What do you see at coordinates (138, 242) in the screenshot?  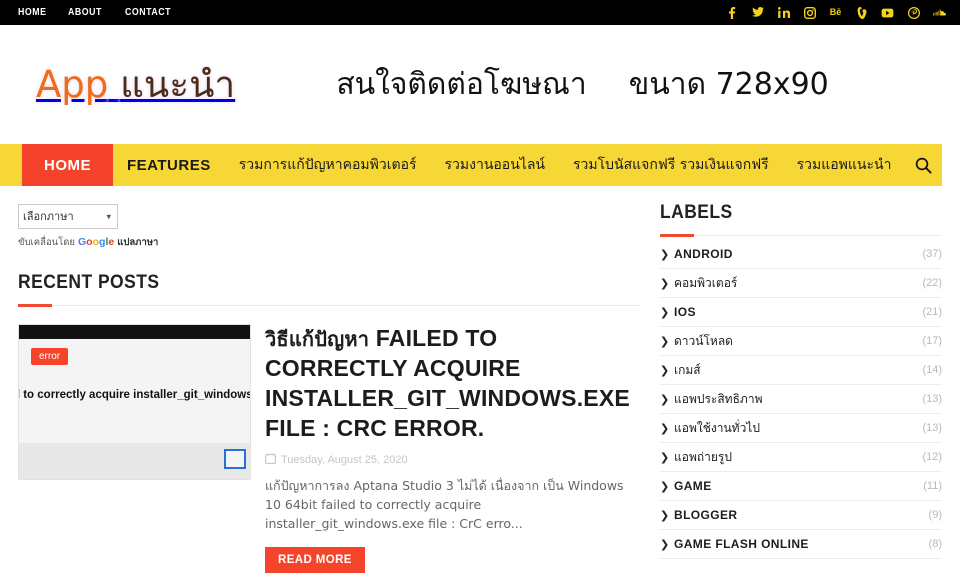 I see `translate-label: แปลภาษา` at bounding box center [138, 242].